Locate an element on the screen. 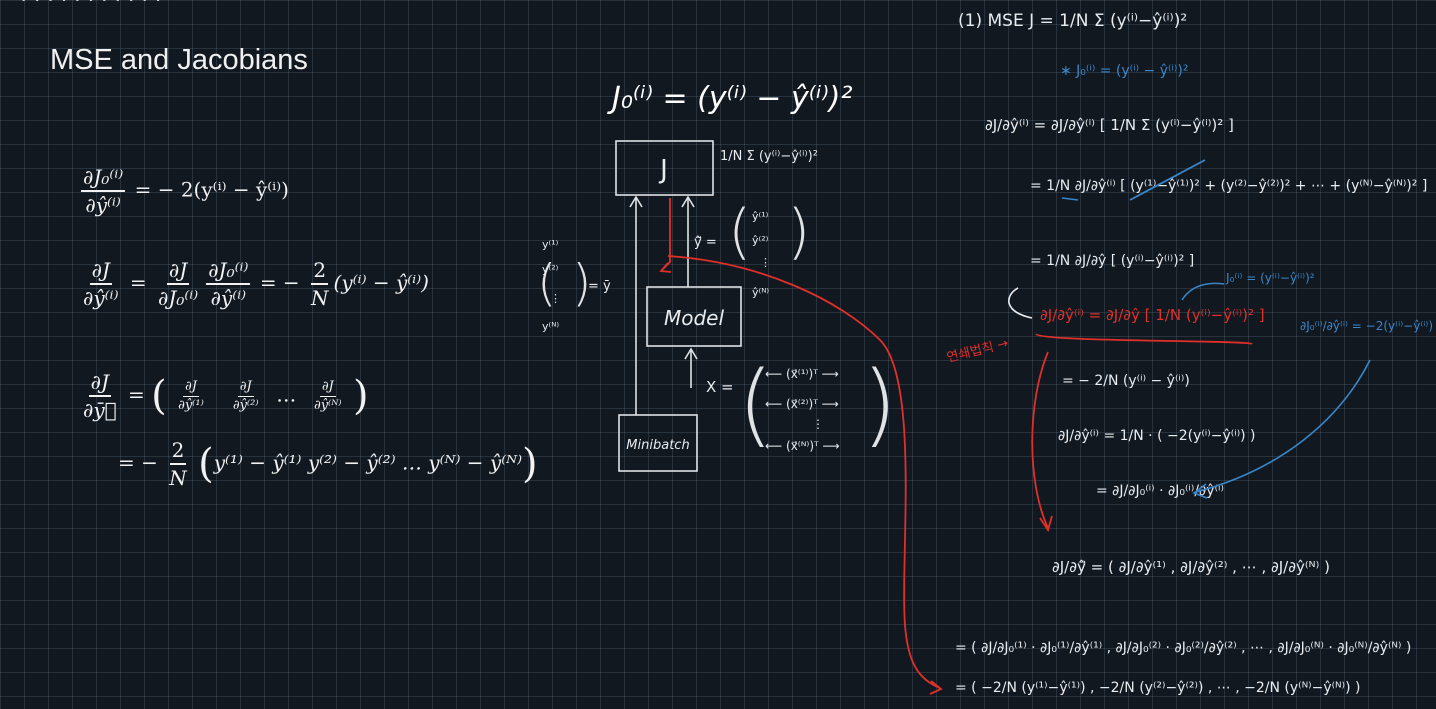  blue-arrow-icon is located at coordinates (1203, 291).